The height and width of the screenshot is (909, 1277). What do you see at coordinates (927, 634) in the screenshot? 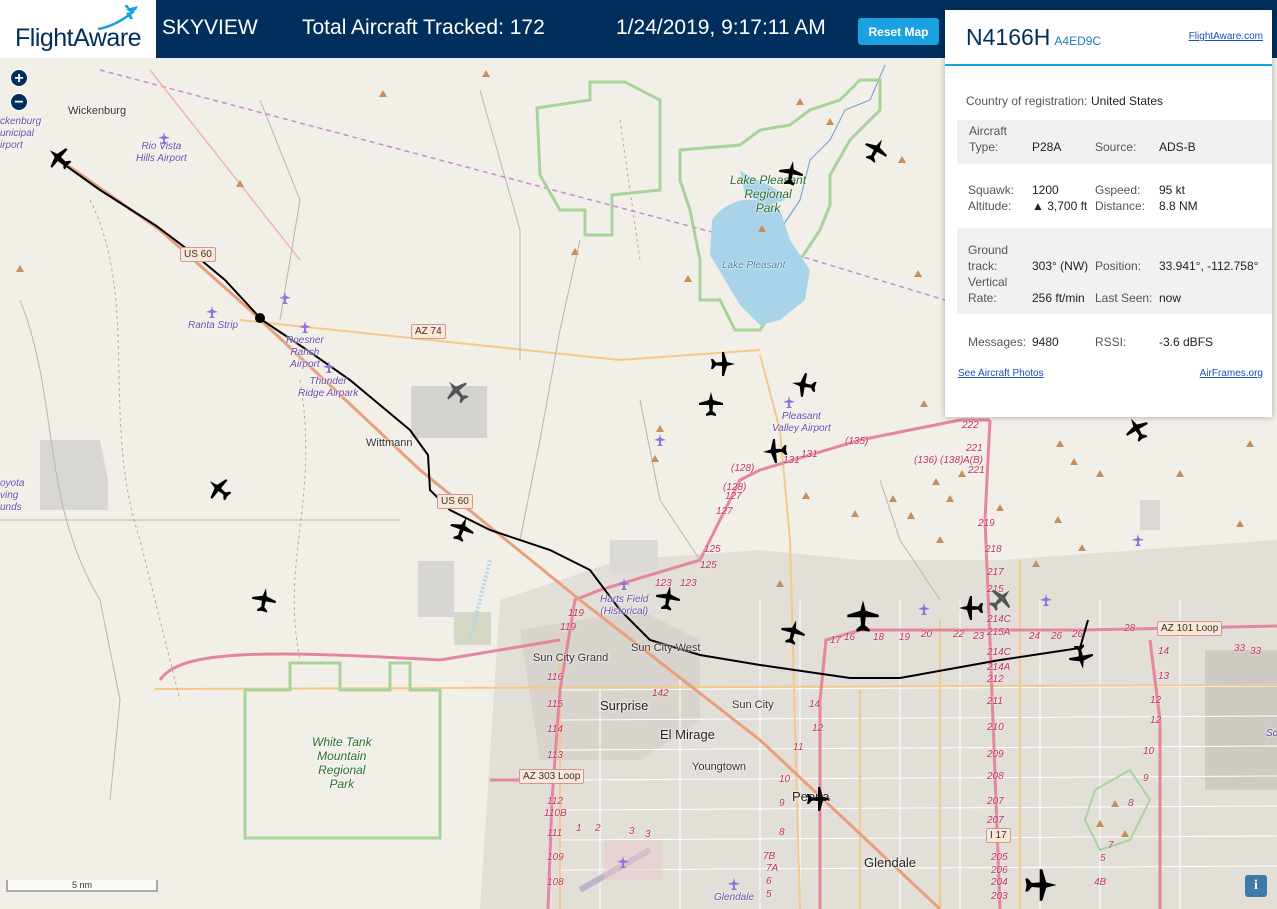
I see `exit-20: 20` at bounding box center [927, 634].